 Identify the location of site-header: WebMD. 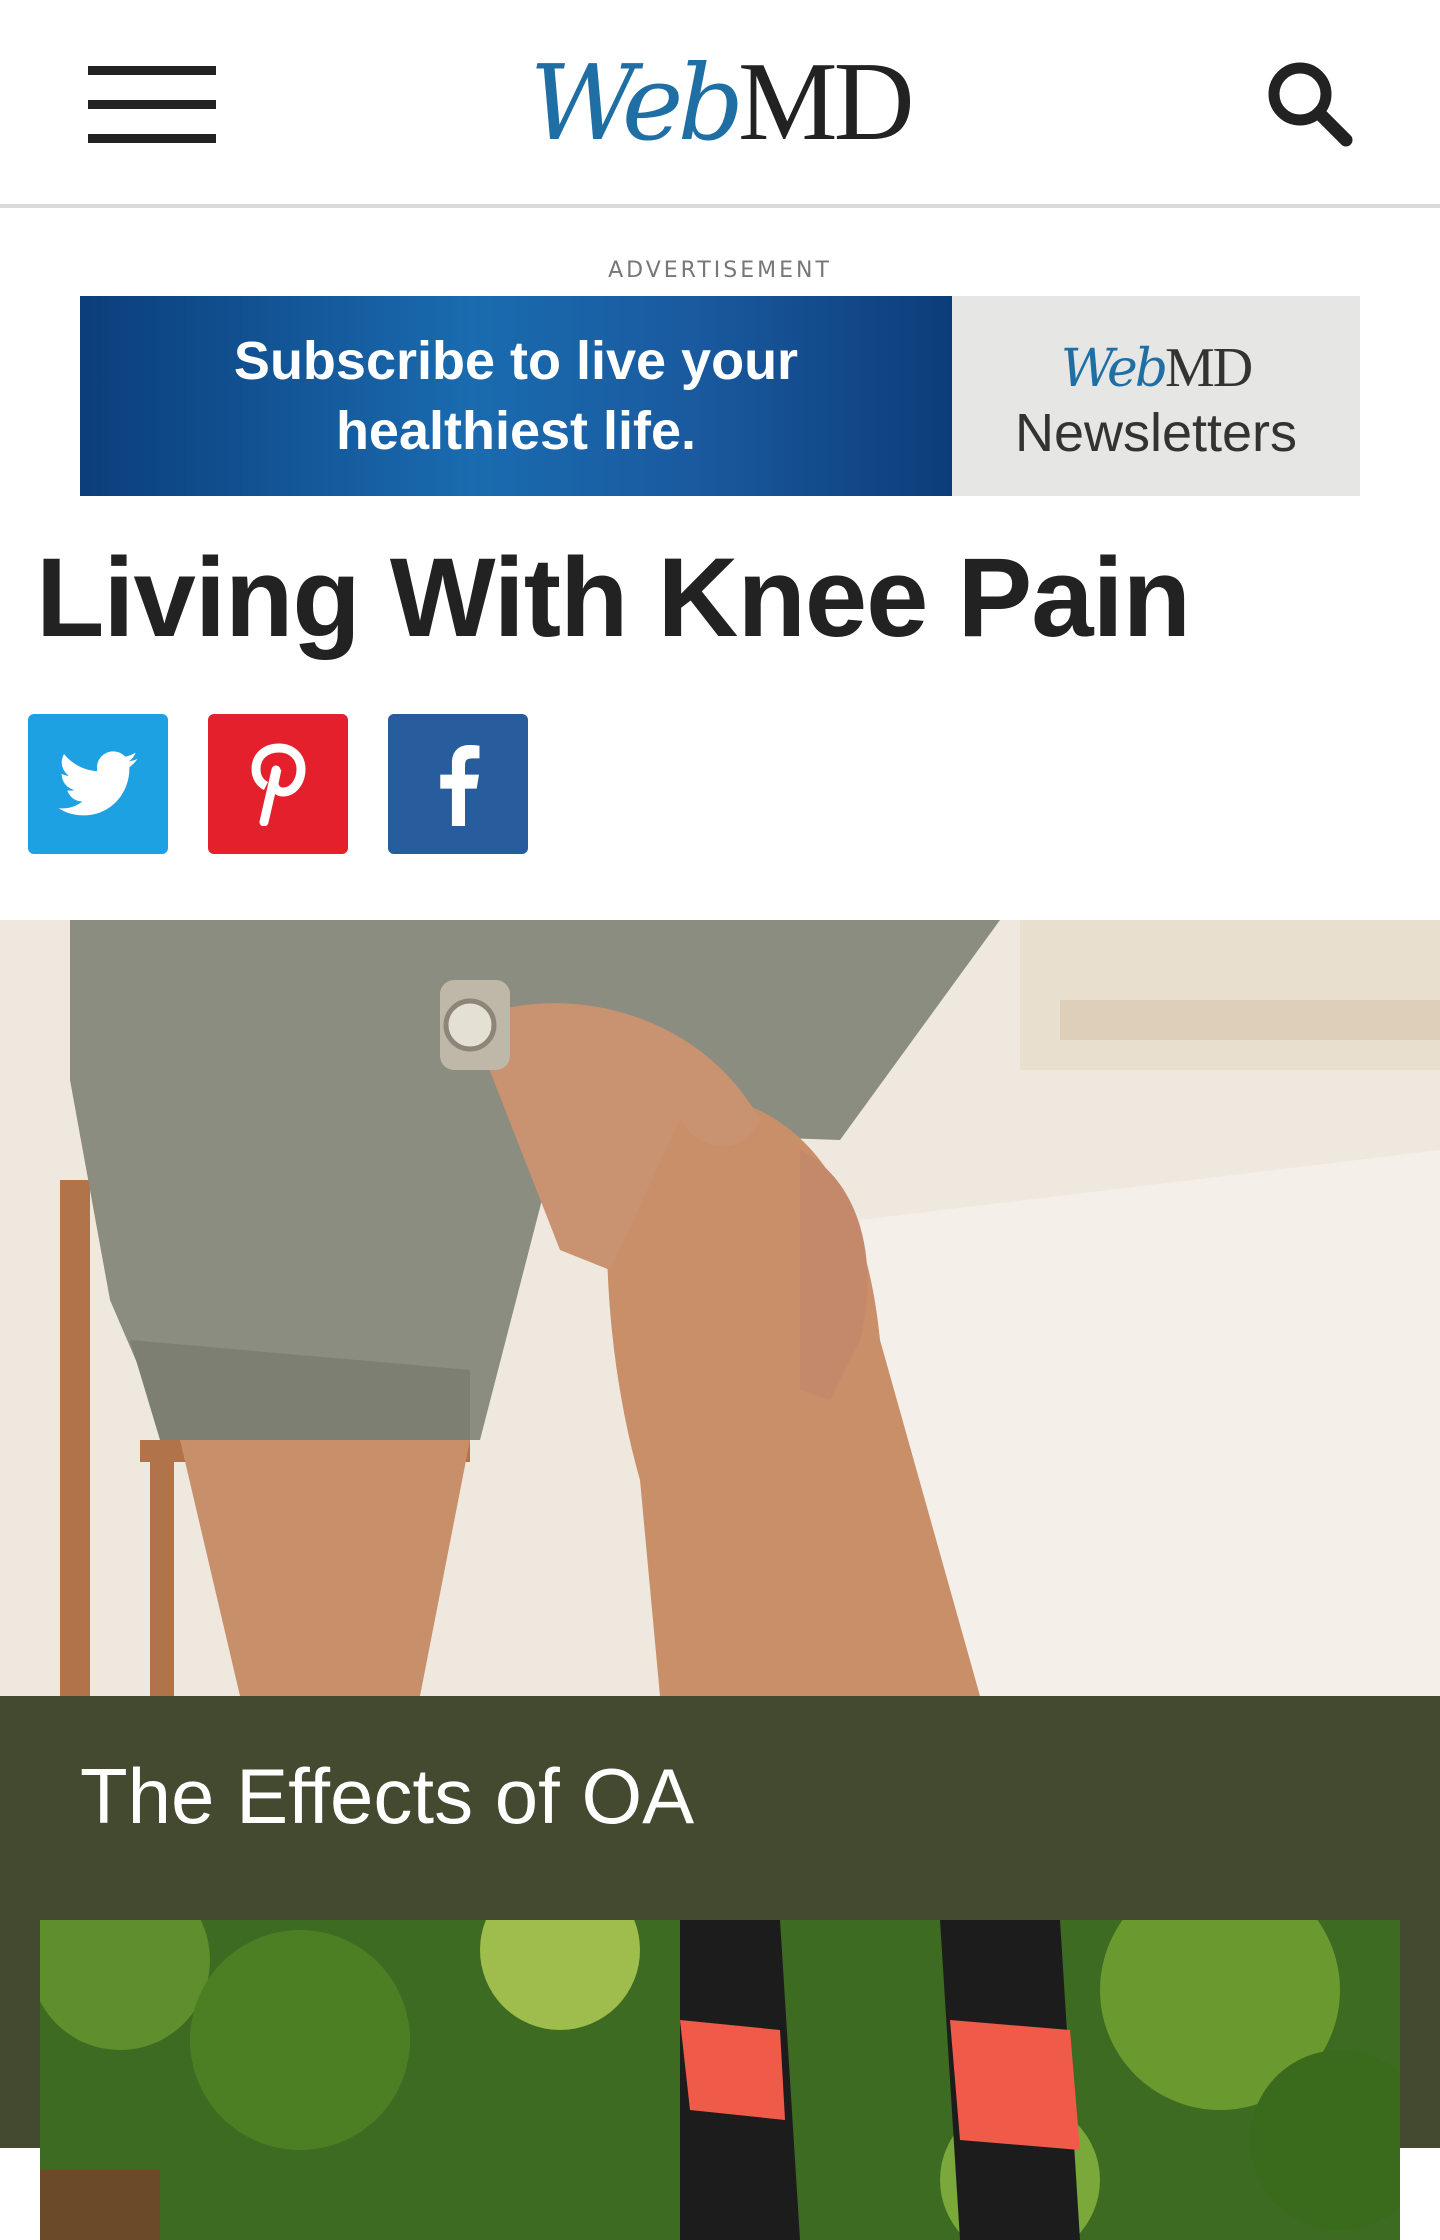
(720, 104).